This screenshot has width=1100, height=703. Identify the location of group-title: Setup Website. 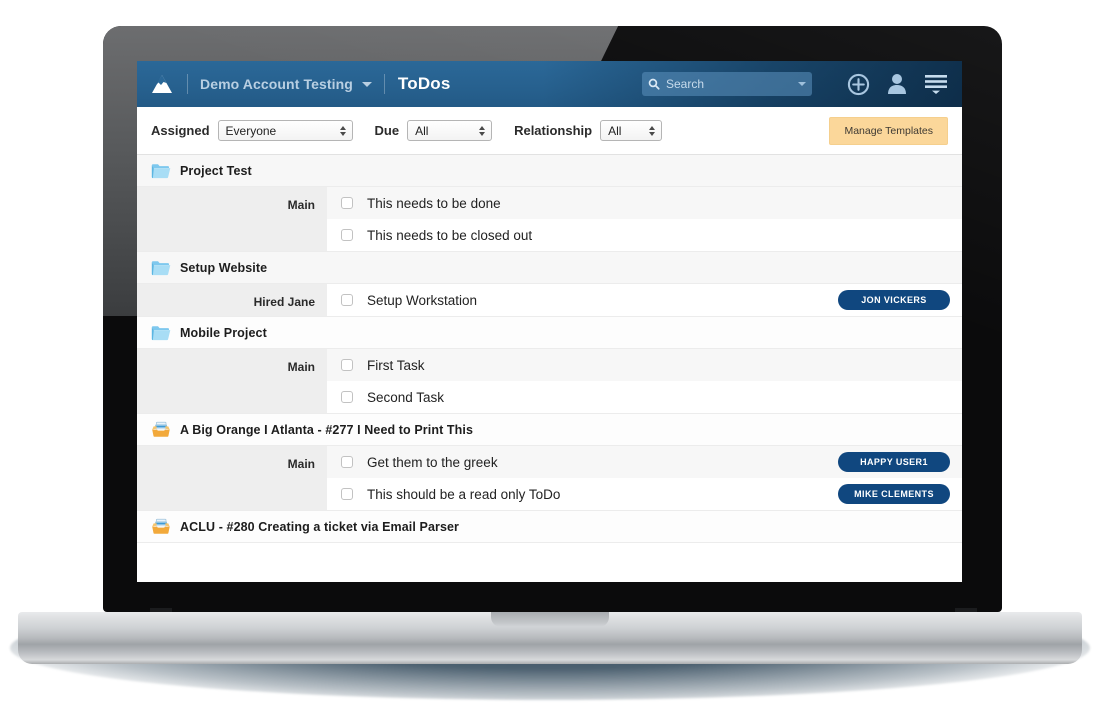
(224, 267).